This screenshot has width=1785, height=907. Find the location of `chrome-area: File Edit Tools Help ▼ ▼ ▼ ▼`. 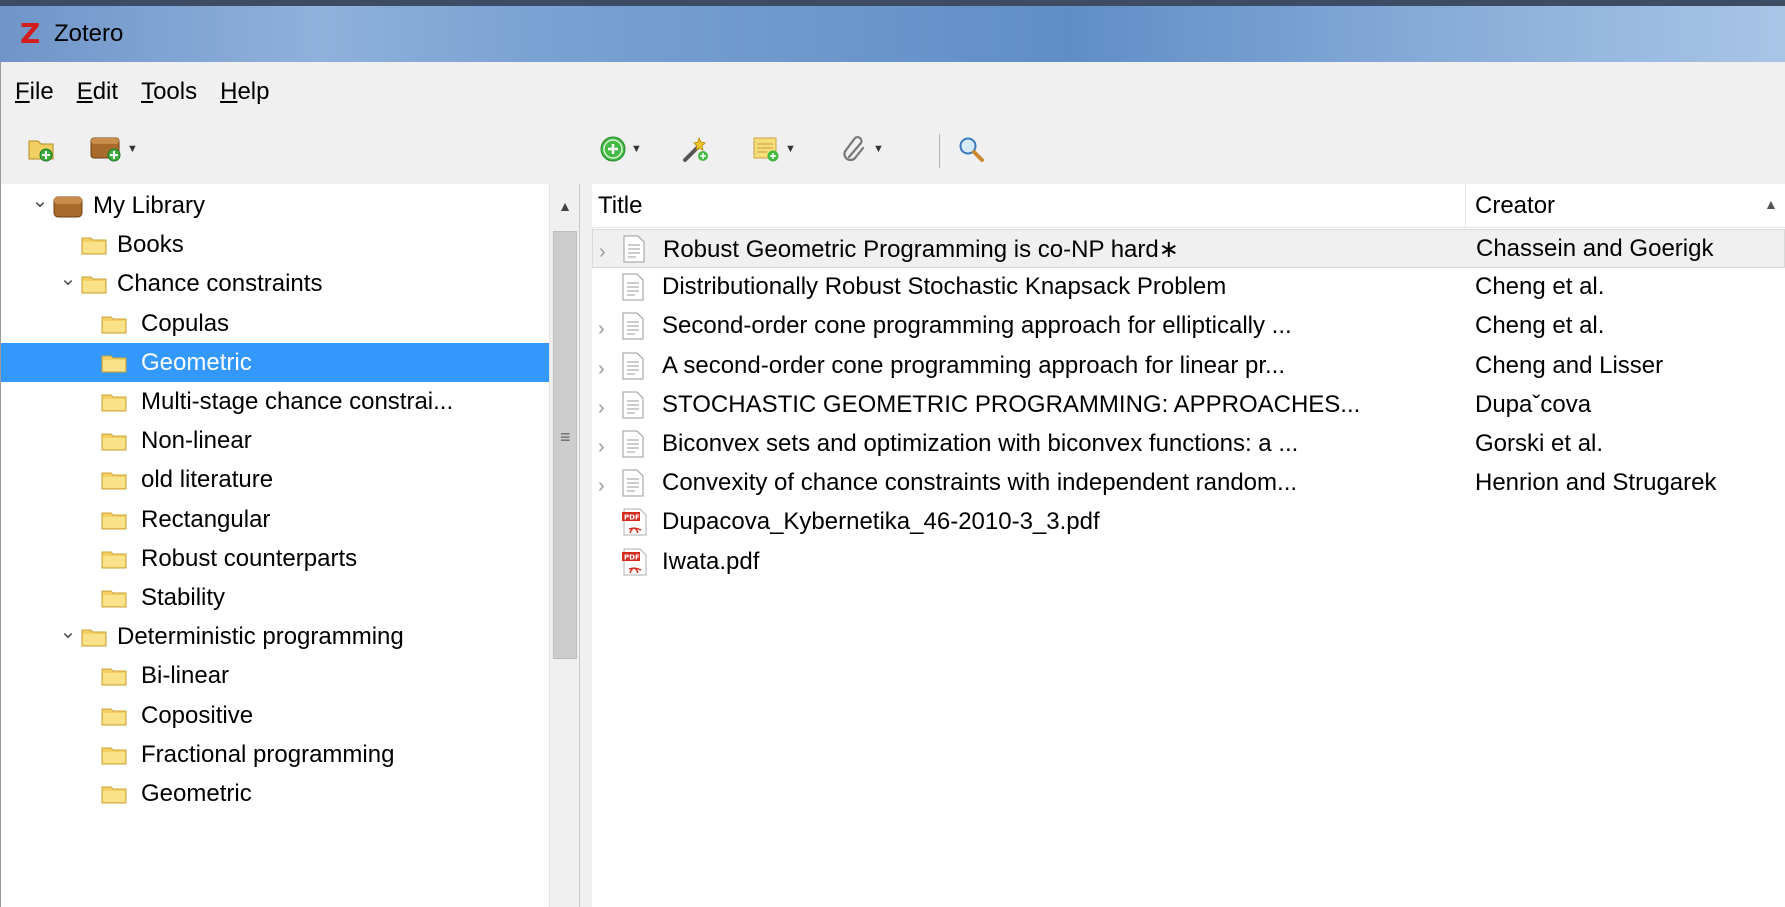

chrome-area: File Edit Tools Help ▼ ▼ ▼ ▼ is located at coordinates (892, 123).